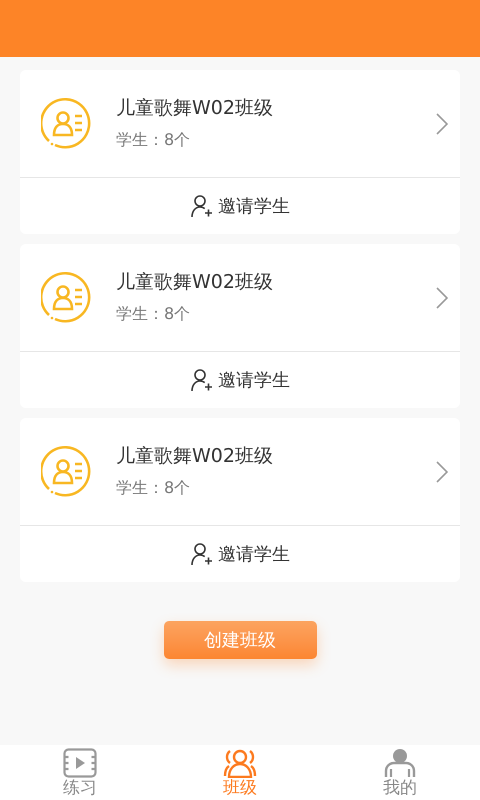  What do you see at coordinates (80, 763) in the screenshot?
I see `video-icon` at bounding box center [80, 763].